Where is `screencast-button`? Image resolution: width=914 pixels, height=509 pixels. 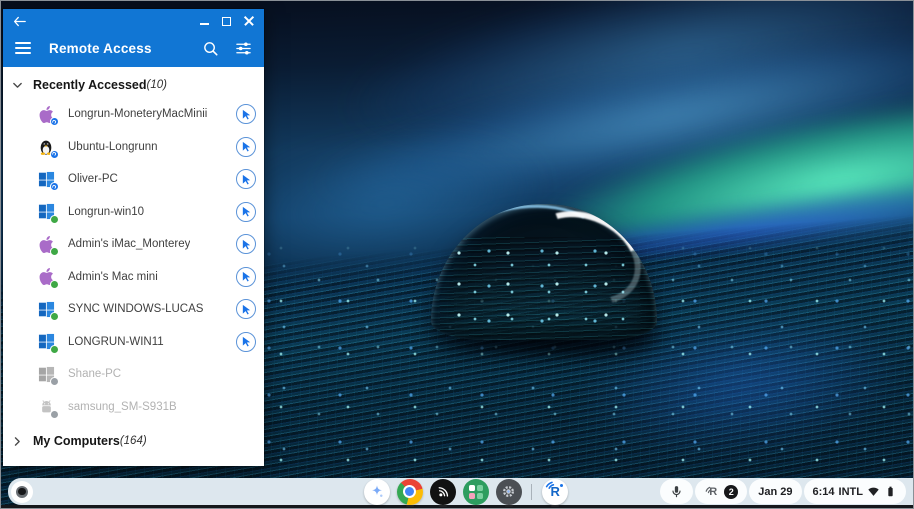
screencast-button is located at coordinates (442, 491).